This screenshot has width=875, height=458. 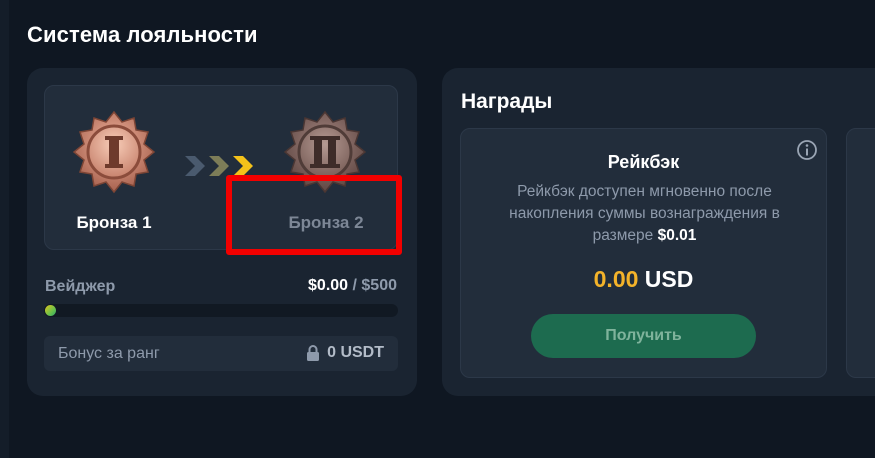 What do you see at coordinates (643, 336) in the screenshot?
I see `claim-cashback-button: Получить` at bounding box center [643, 336].